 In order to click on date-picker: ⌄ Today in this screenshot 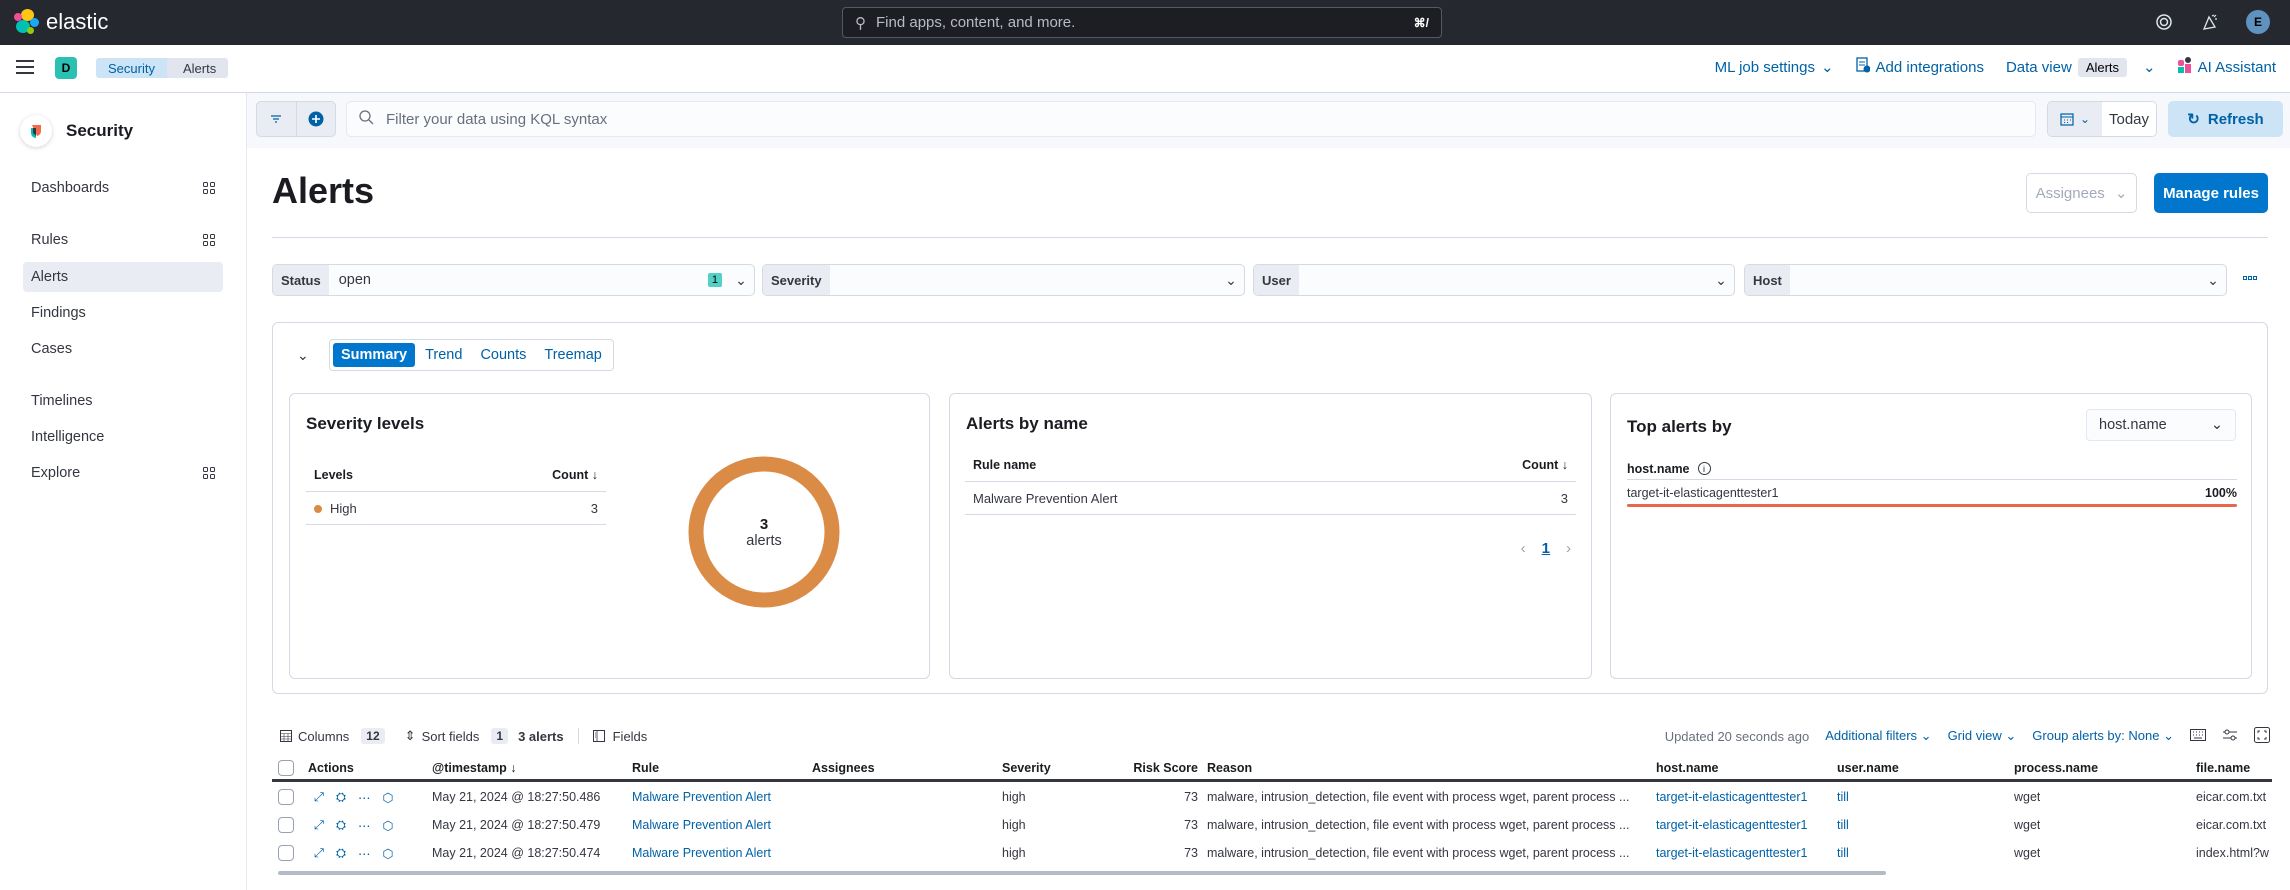, I will do `click(2102, 119)`.